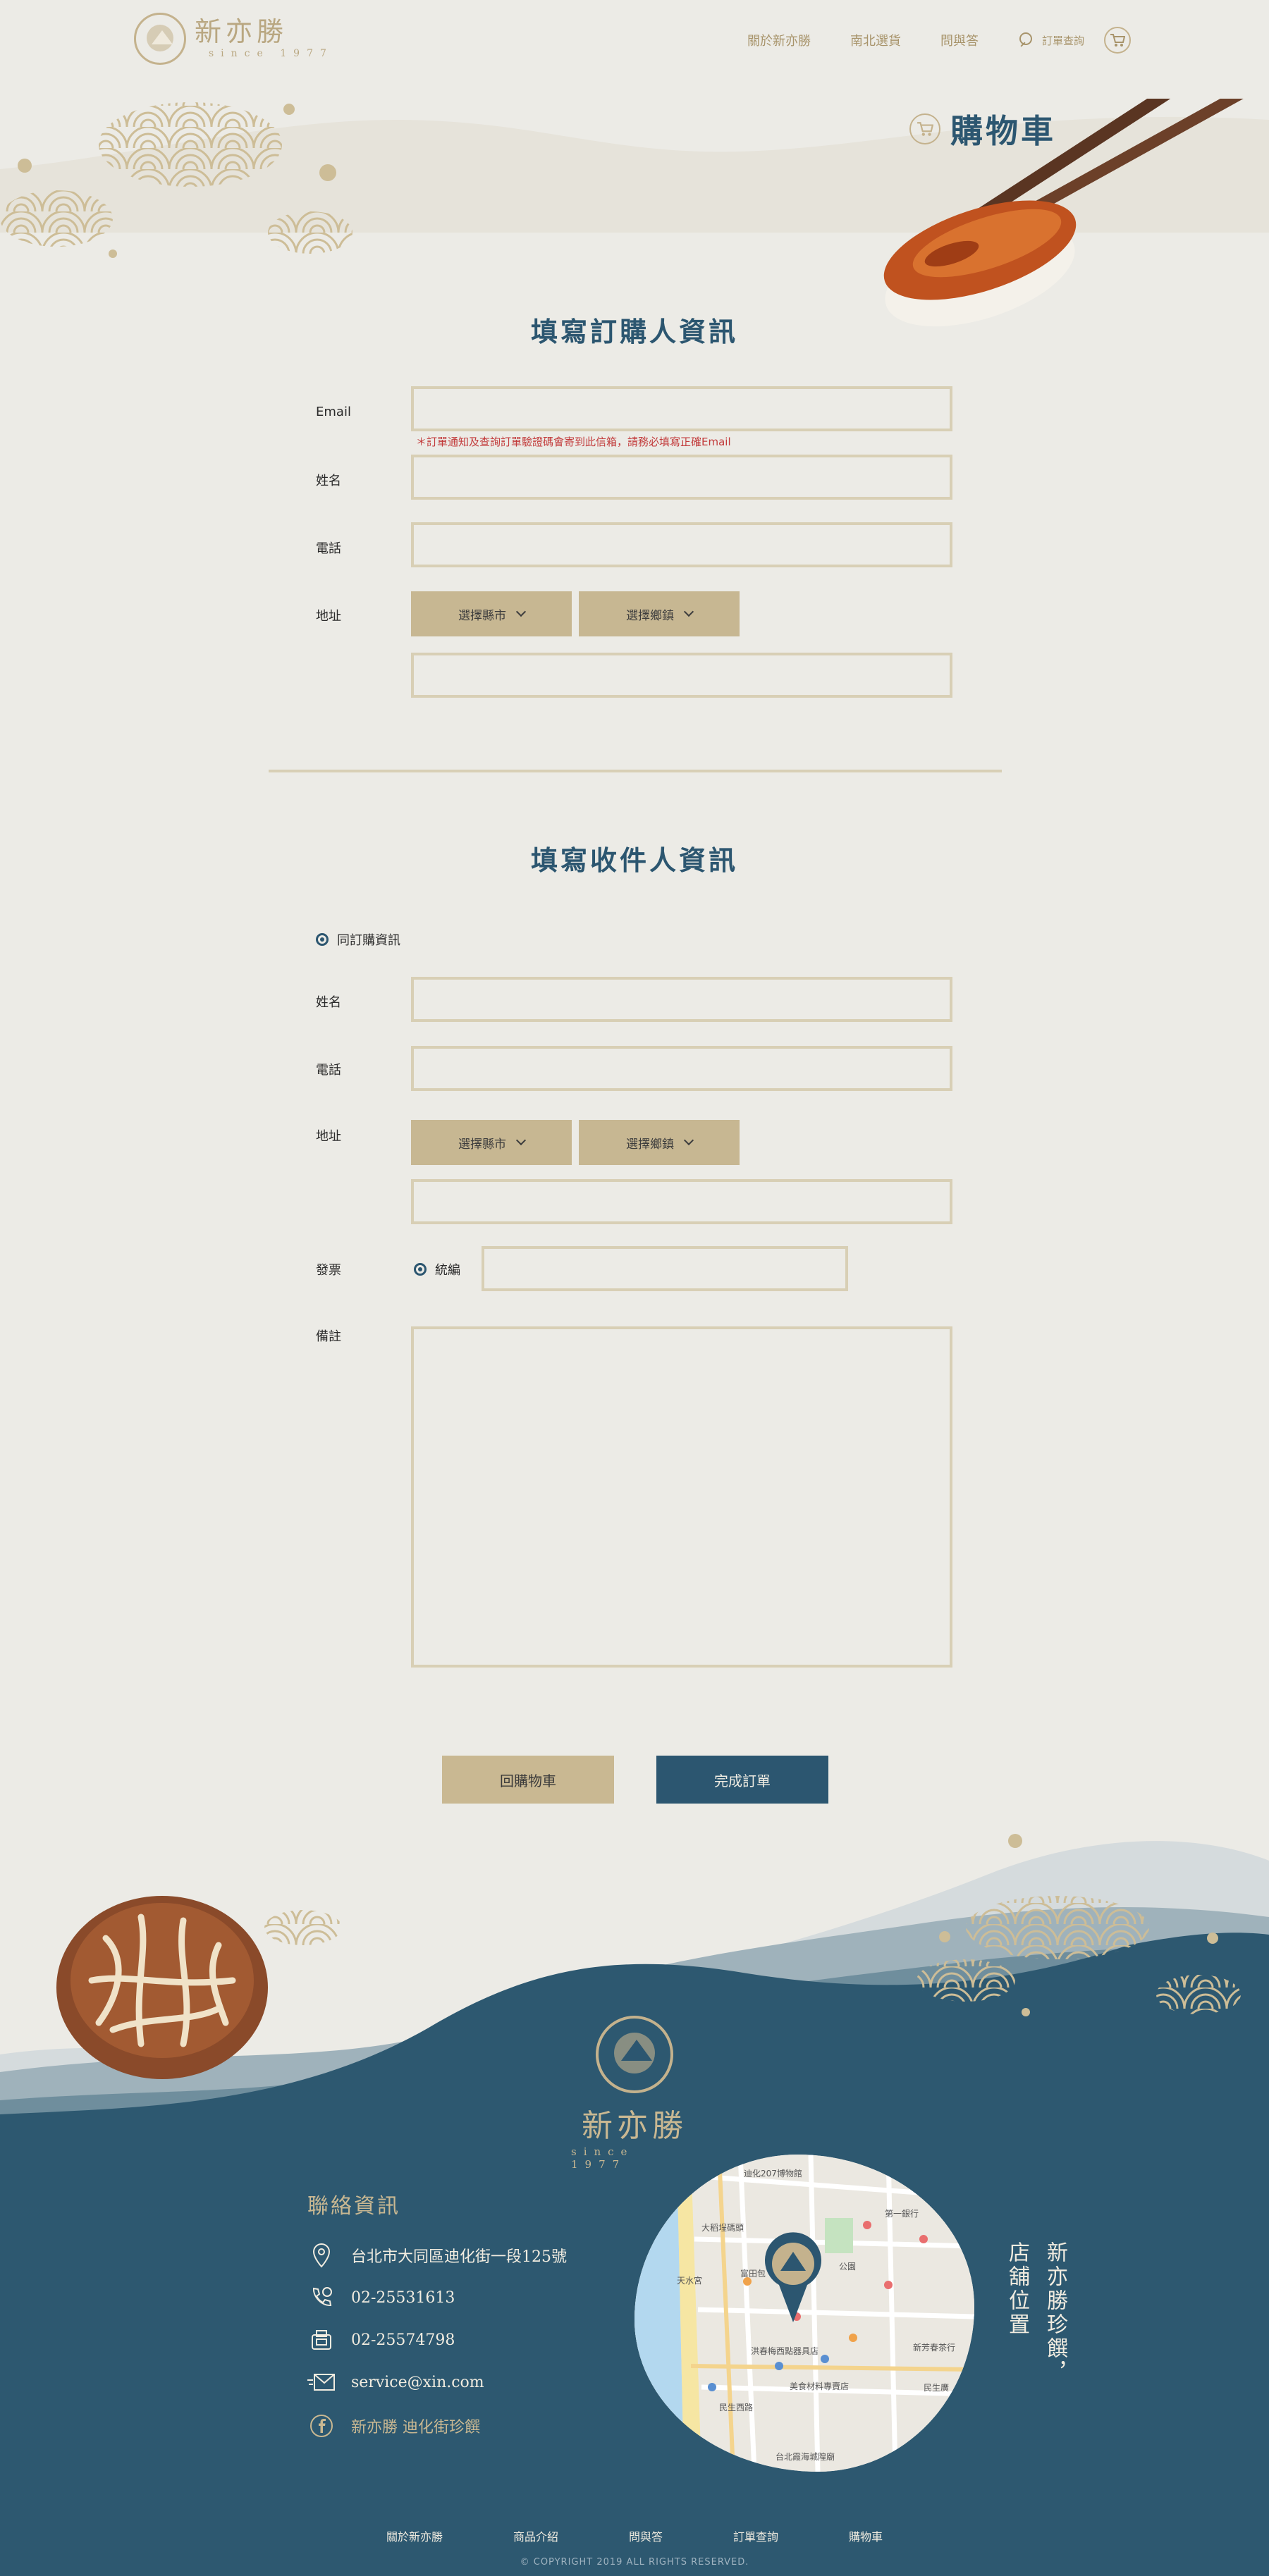 The width and height of the screenshot is (1269, 2576). I want to click on footer-nav-cart: 購物車, so click(866, 2535).